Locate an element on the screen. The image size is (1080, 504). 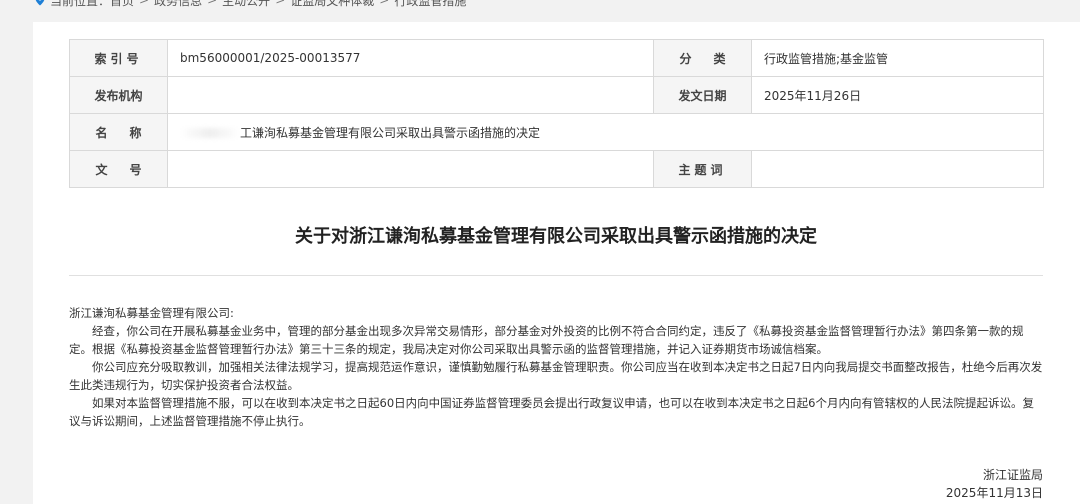
category-value: 行政监管措施;基金监管 is located at coordinates (897, 58).